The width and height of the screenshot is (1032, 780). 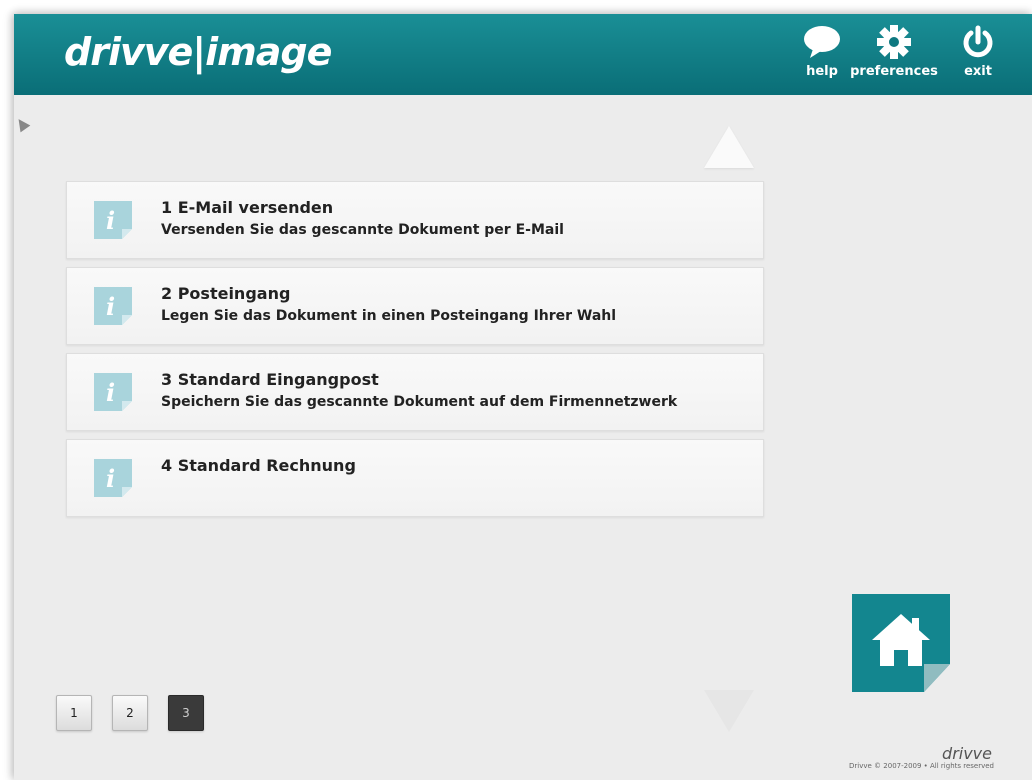 What do you see at coordinates (894, 71) in the screenshot?
I see `preferences-label: preferences` at bounding box center [894, 71].